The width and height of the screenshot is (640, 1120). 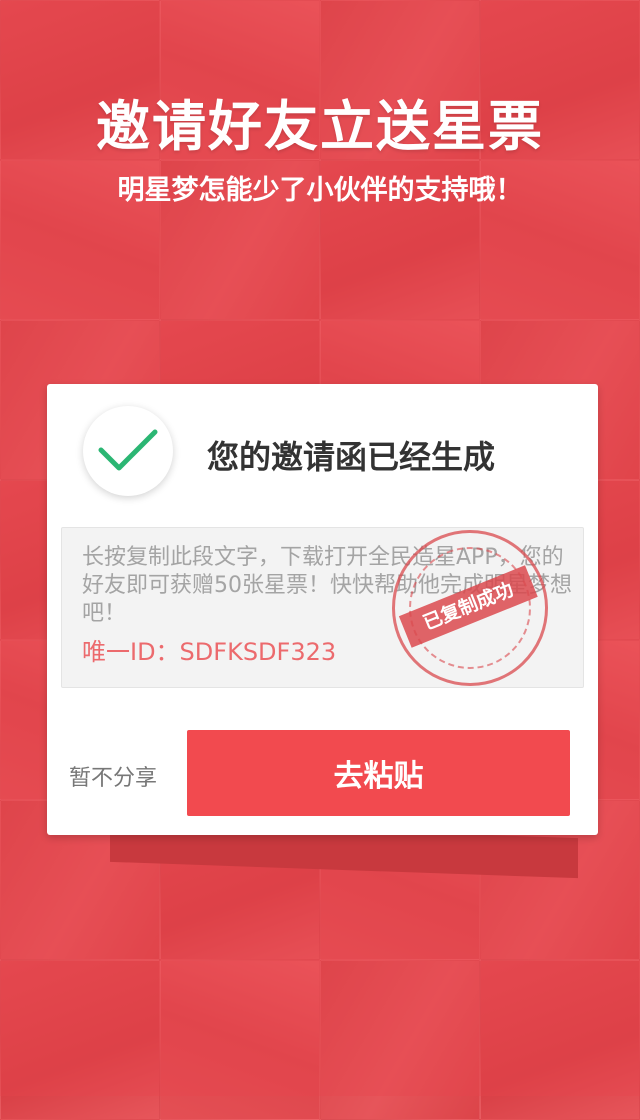 I want to click on checkmark-icon, so click(x=128, y=450).